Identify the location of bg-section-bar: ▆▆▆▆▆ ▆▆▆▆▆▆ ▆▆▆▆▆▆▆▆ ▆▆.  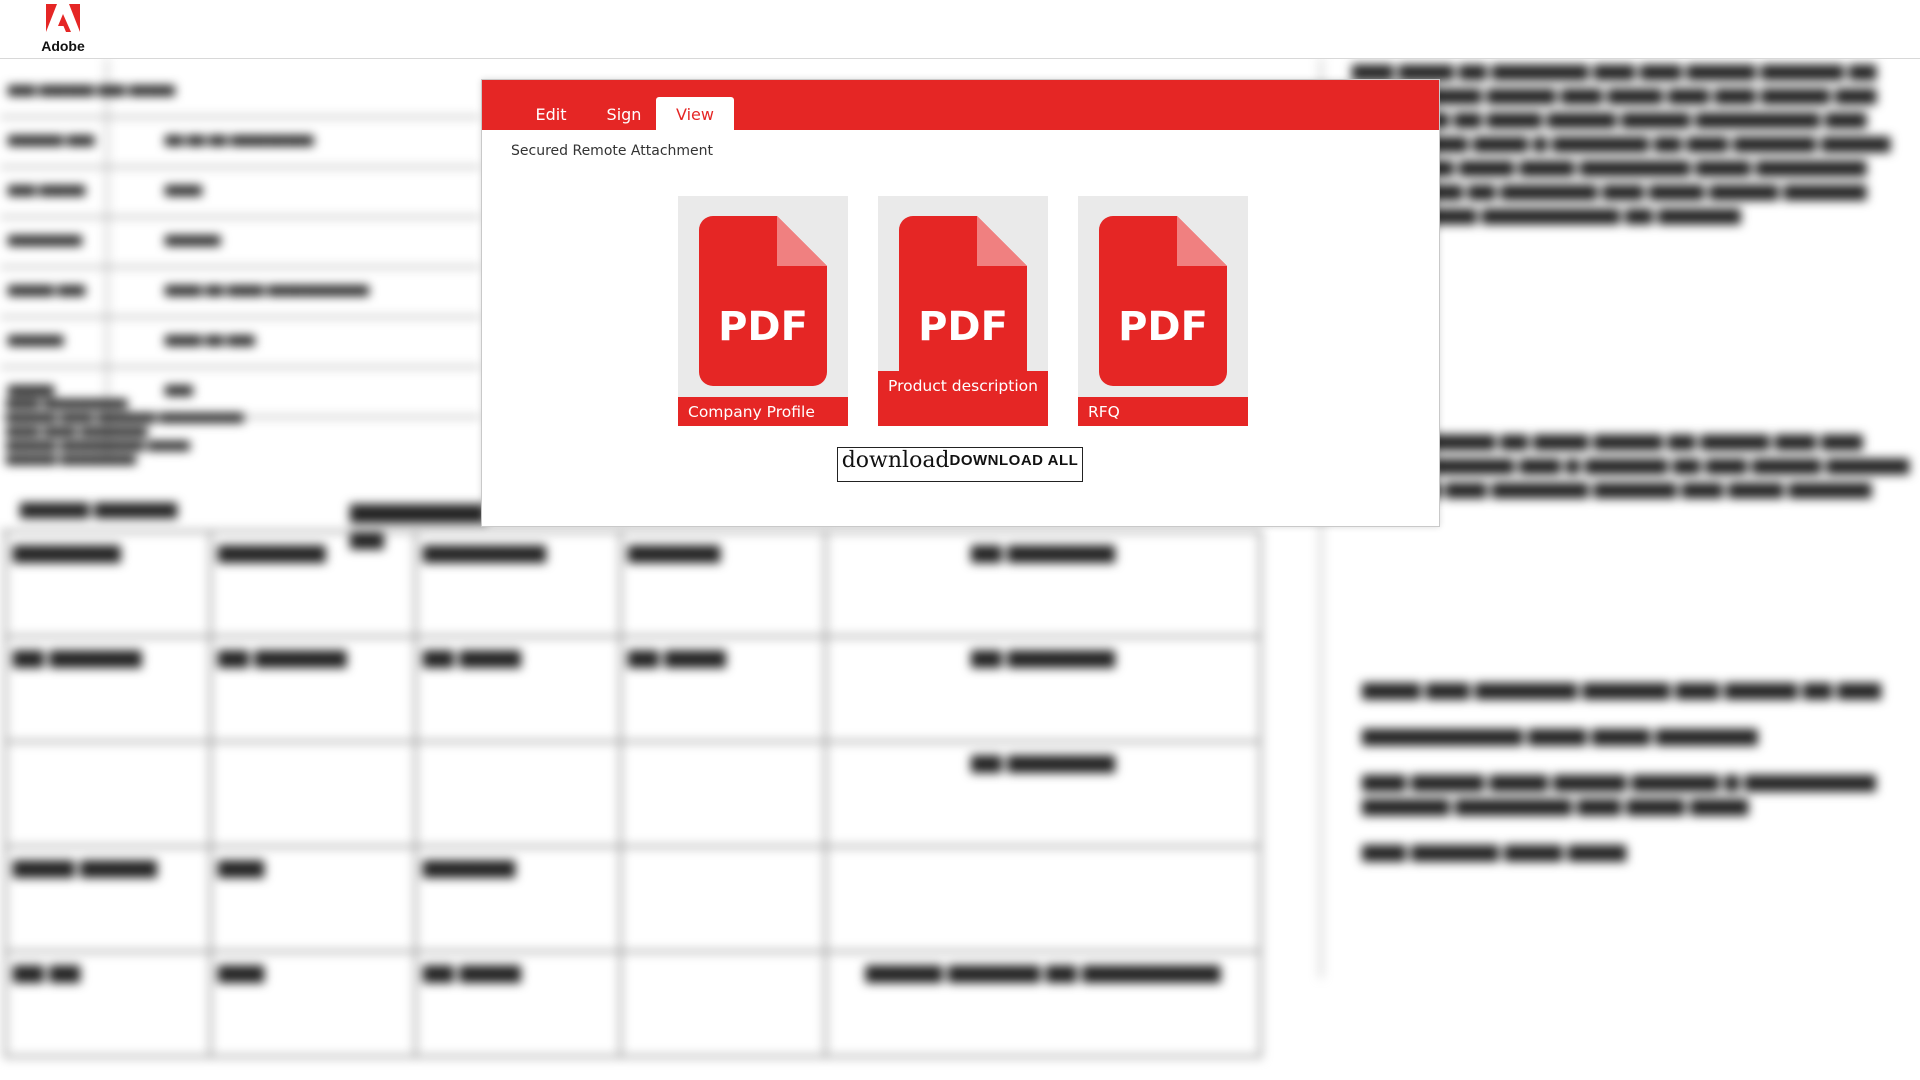
(242, 519).